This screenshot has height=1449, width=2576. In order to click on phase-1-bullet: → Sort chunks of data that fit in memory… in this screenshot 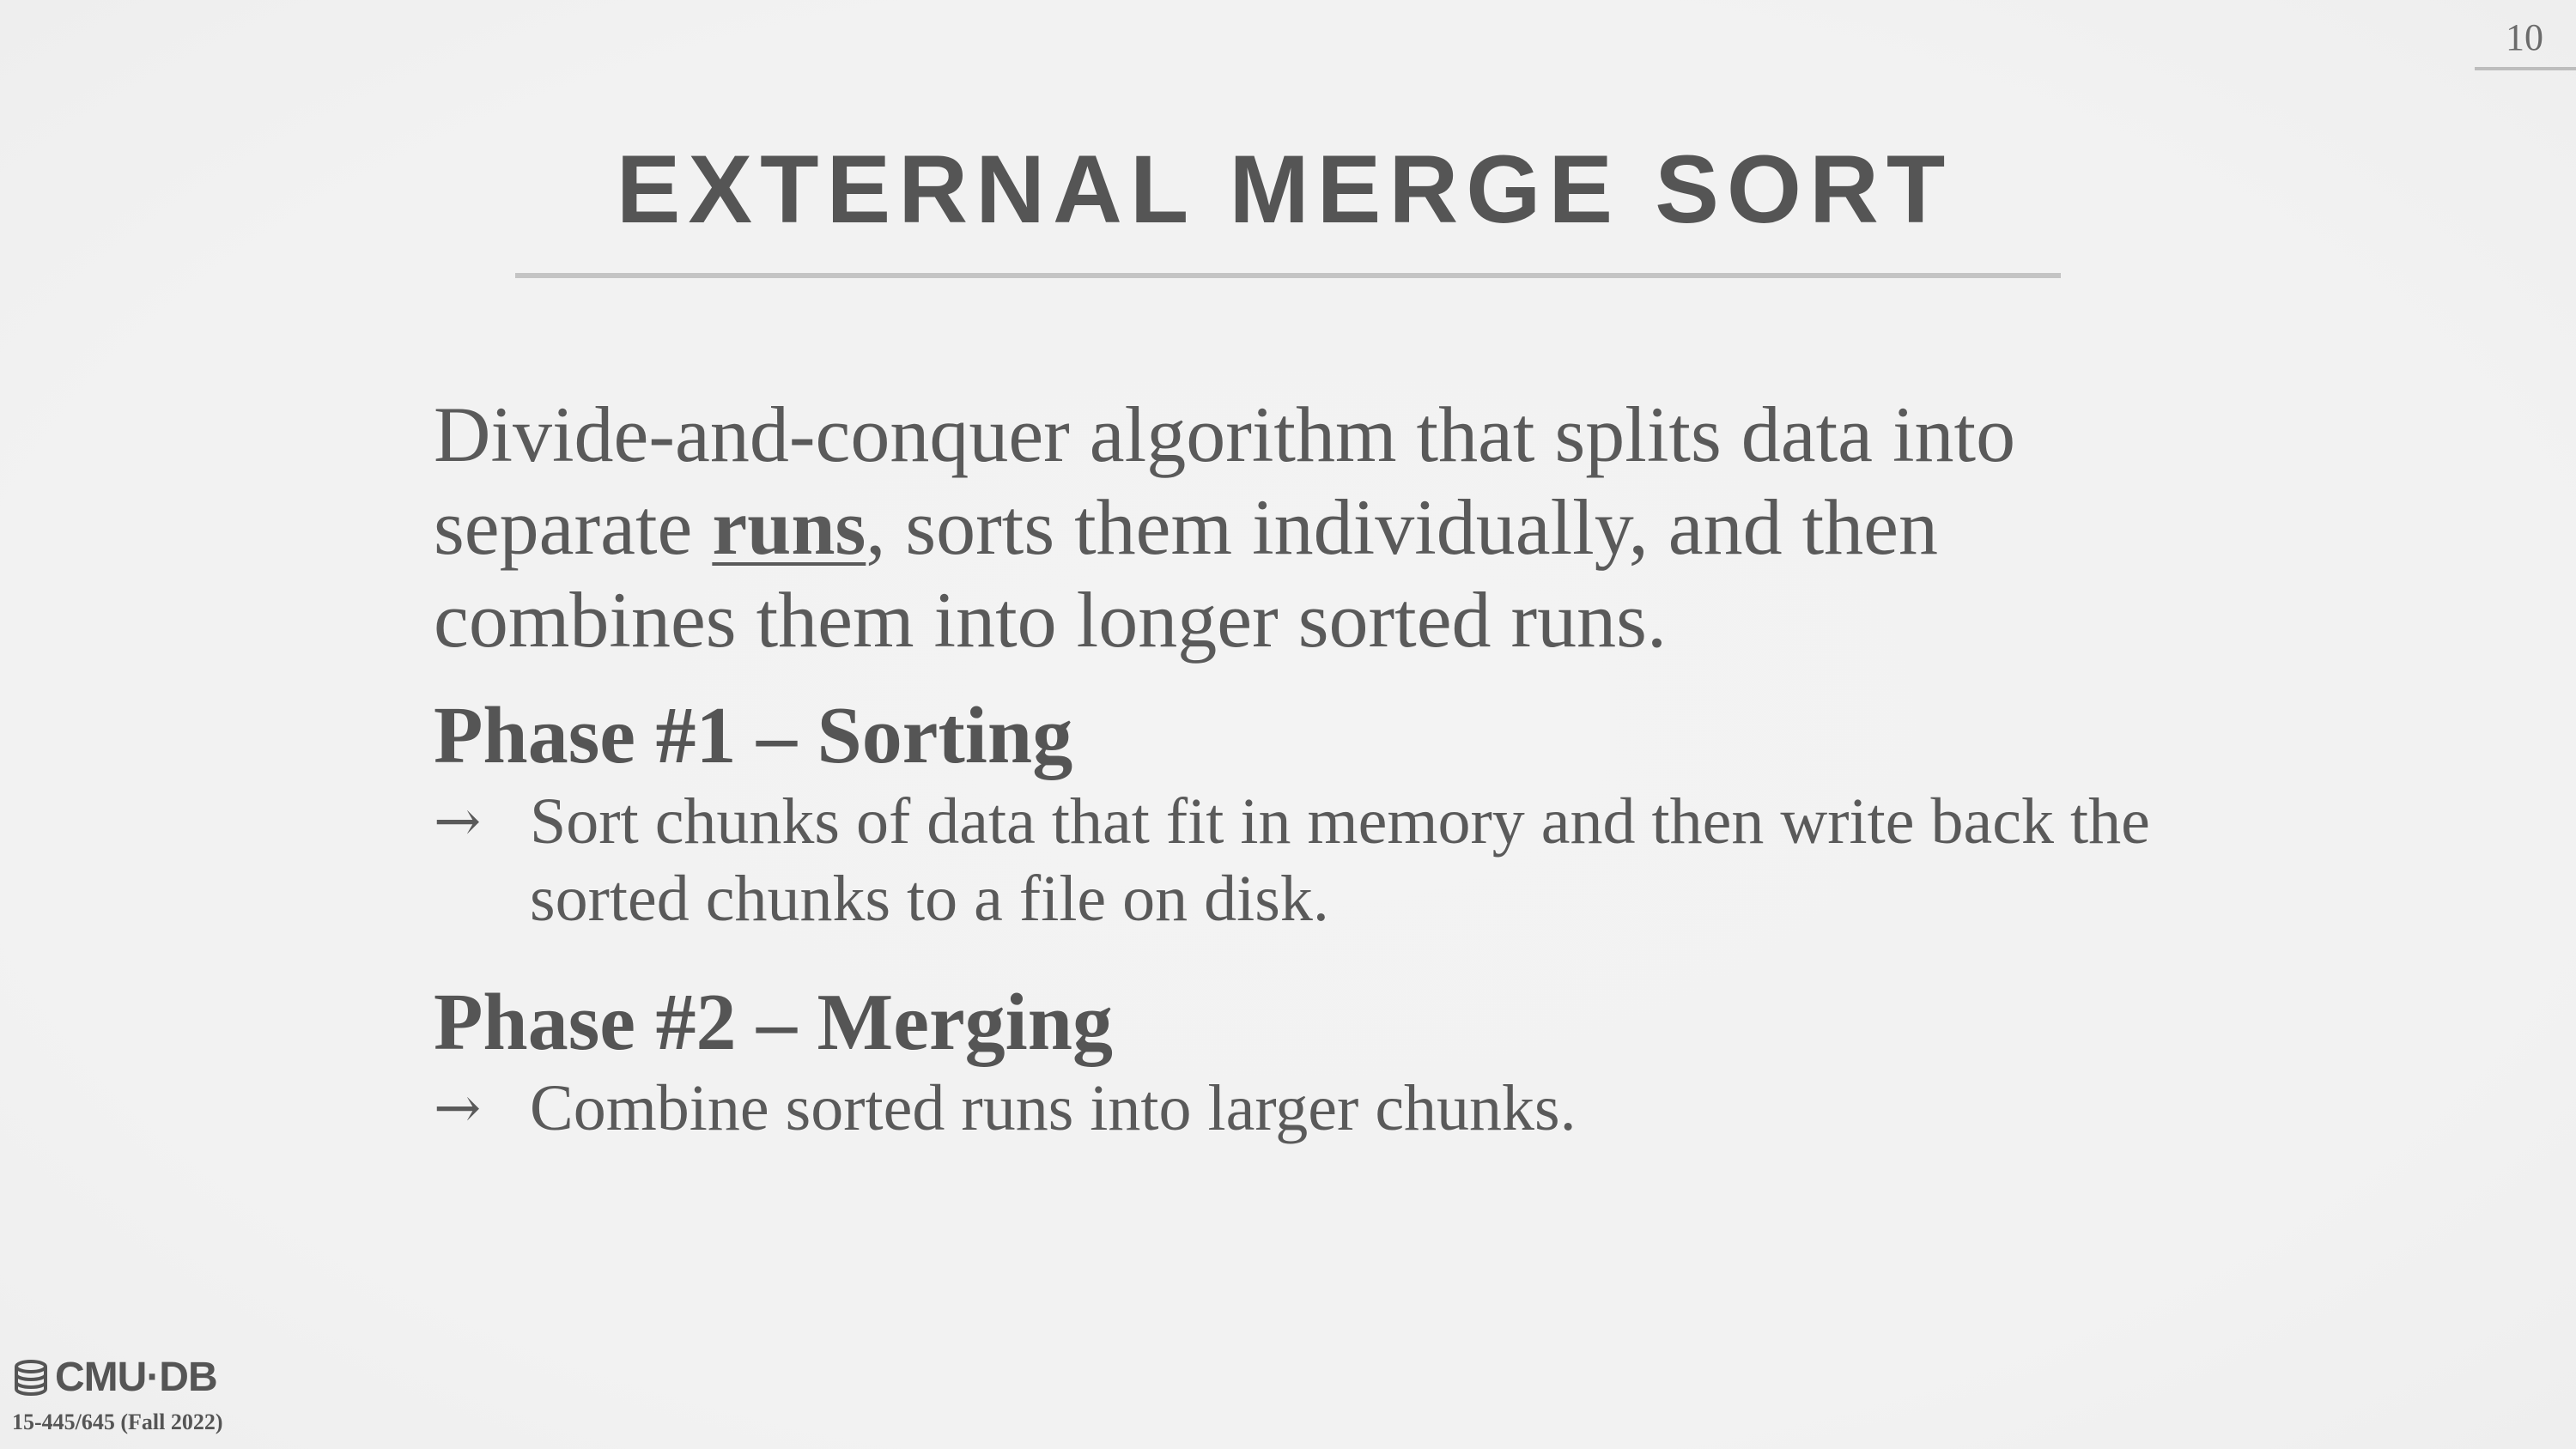, I will do `click(1335, 860)`.